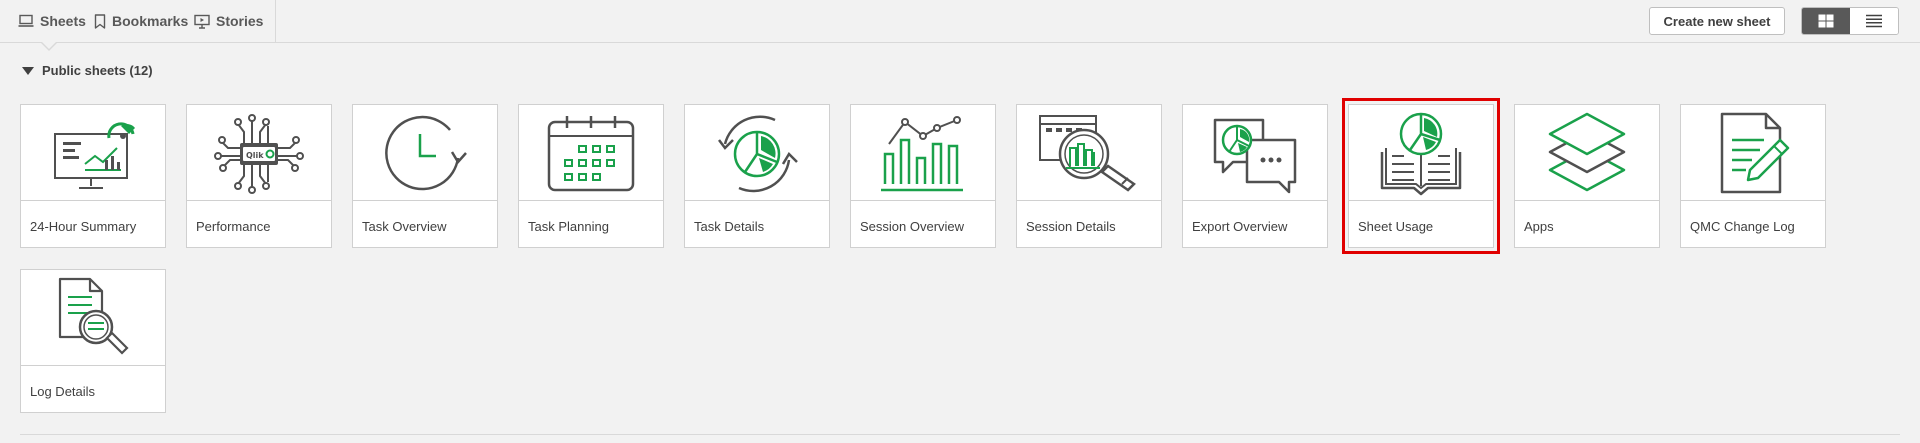 This screenshot has height=443, width=1920. I want to click on section-bottom-divider, so click(960, 434).